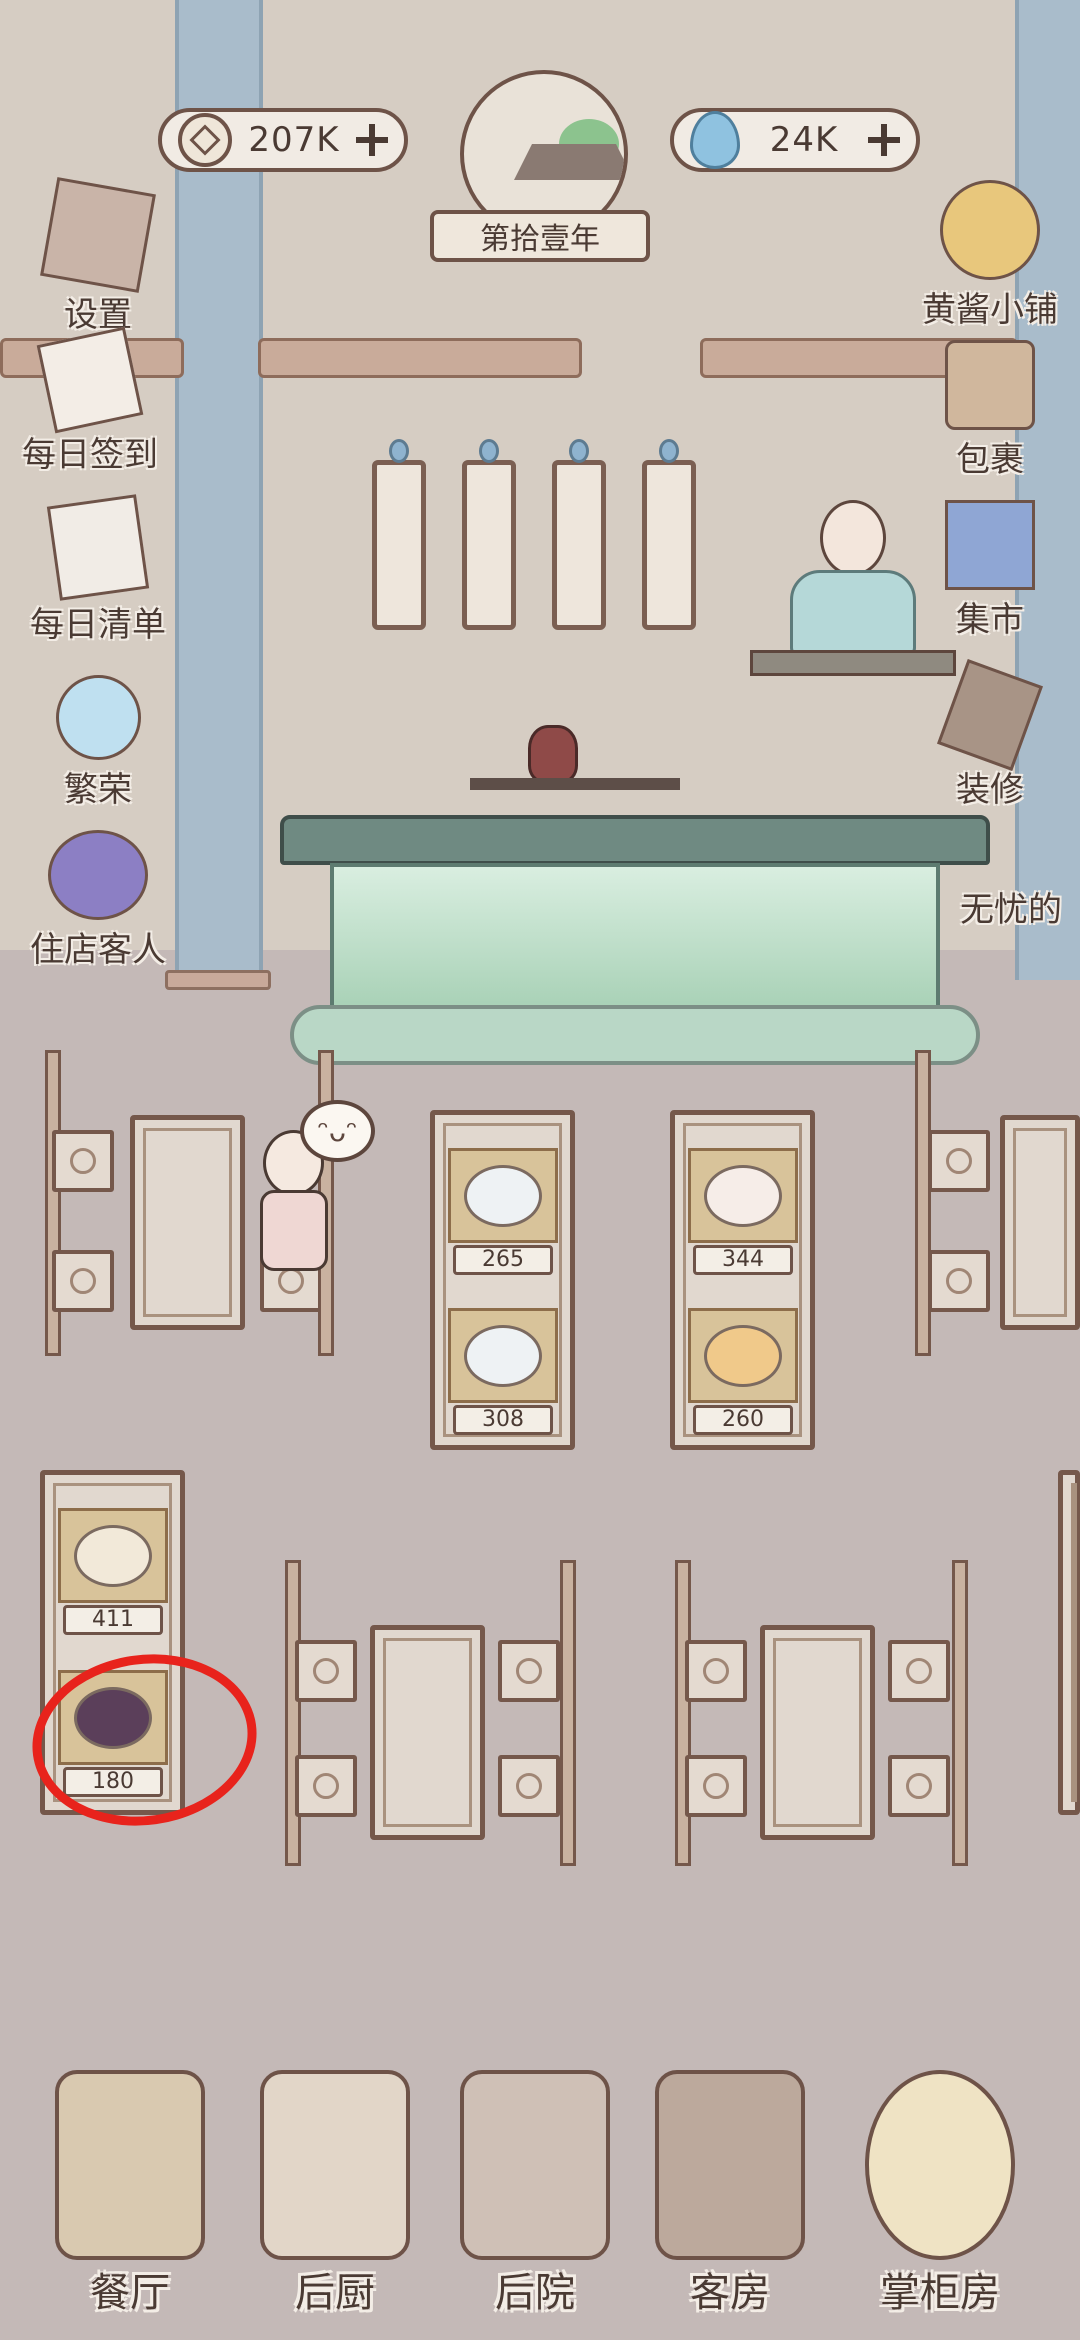 This screenshot has height=2340, width=1080. I want to click on dish-slot: 344, so click(743, 1211).